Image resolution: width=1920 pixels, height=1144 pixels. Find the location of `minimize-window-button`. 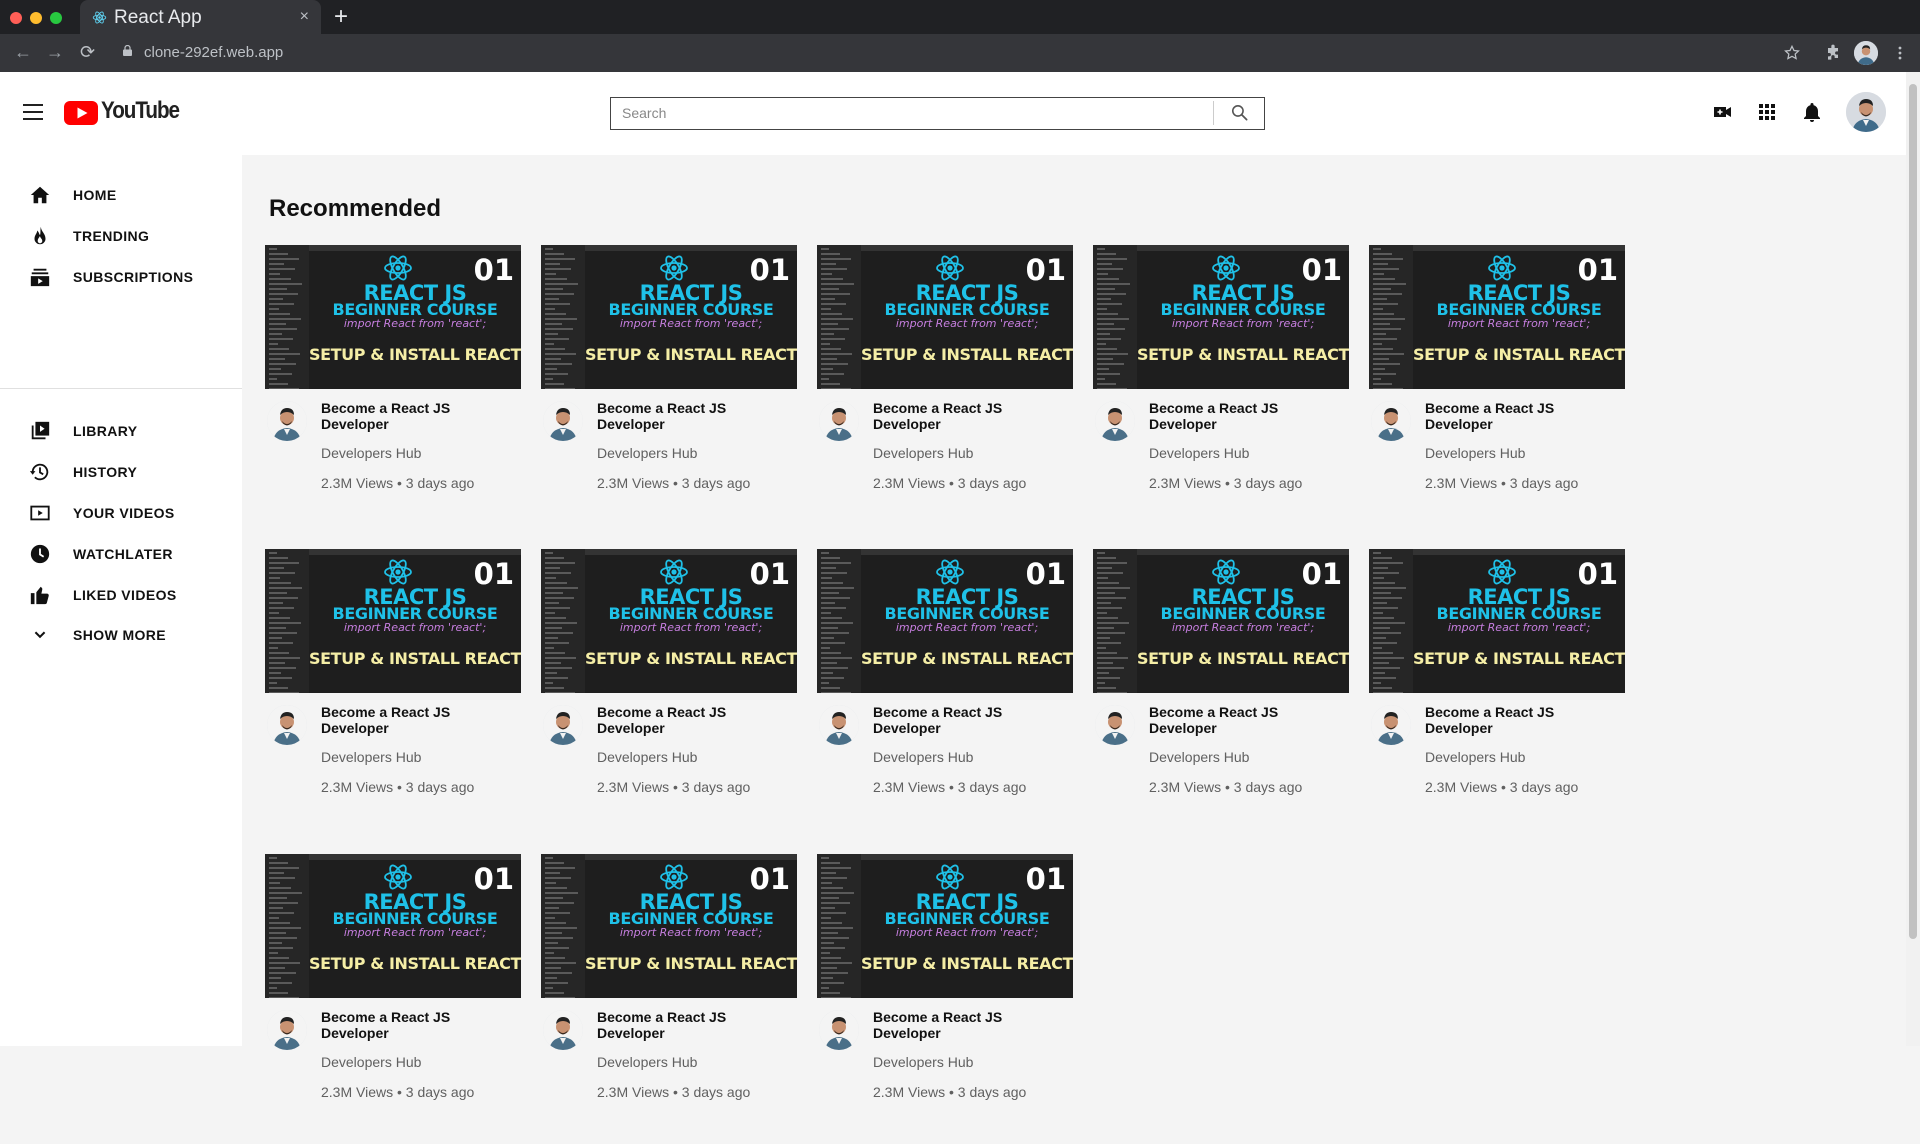

minimize-window-button is located at coordinates (36, 18).